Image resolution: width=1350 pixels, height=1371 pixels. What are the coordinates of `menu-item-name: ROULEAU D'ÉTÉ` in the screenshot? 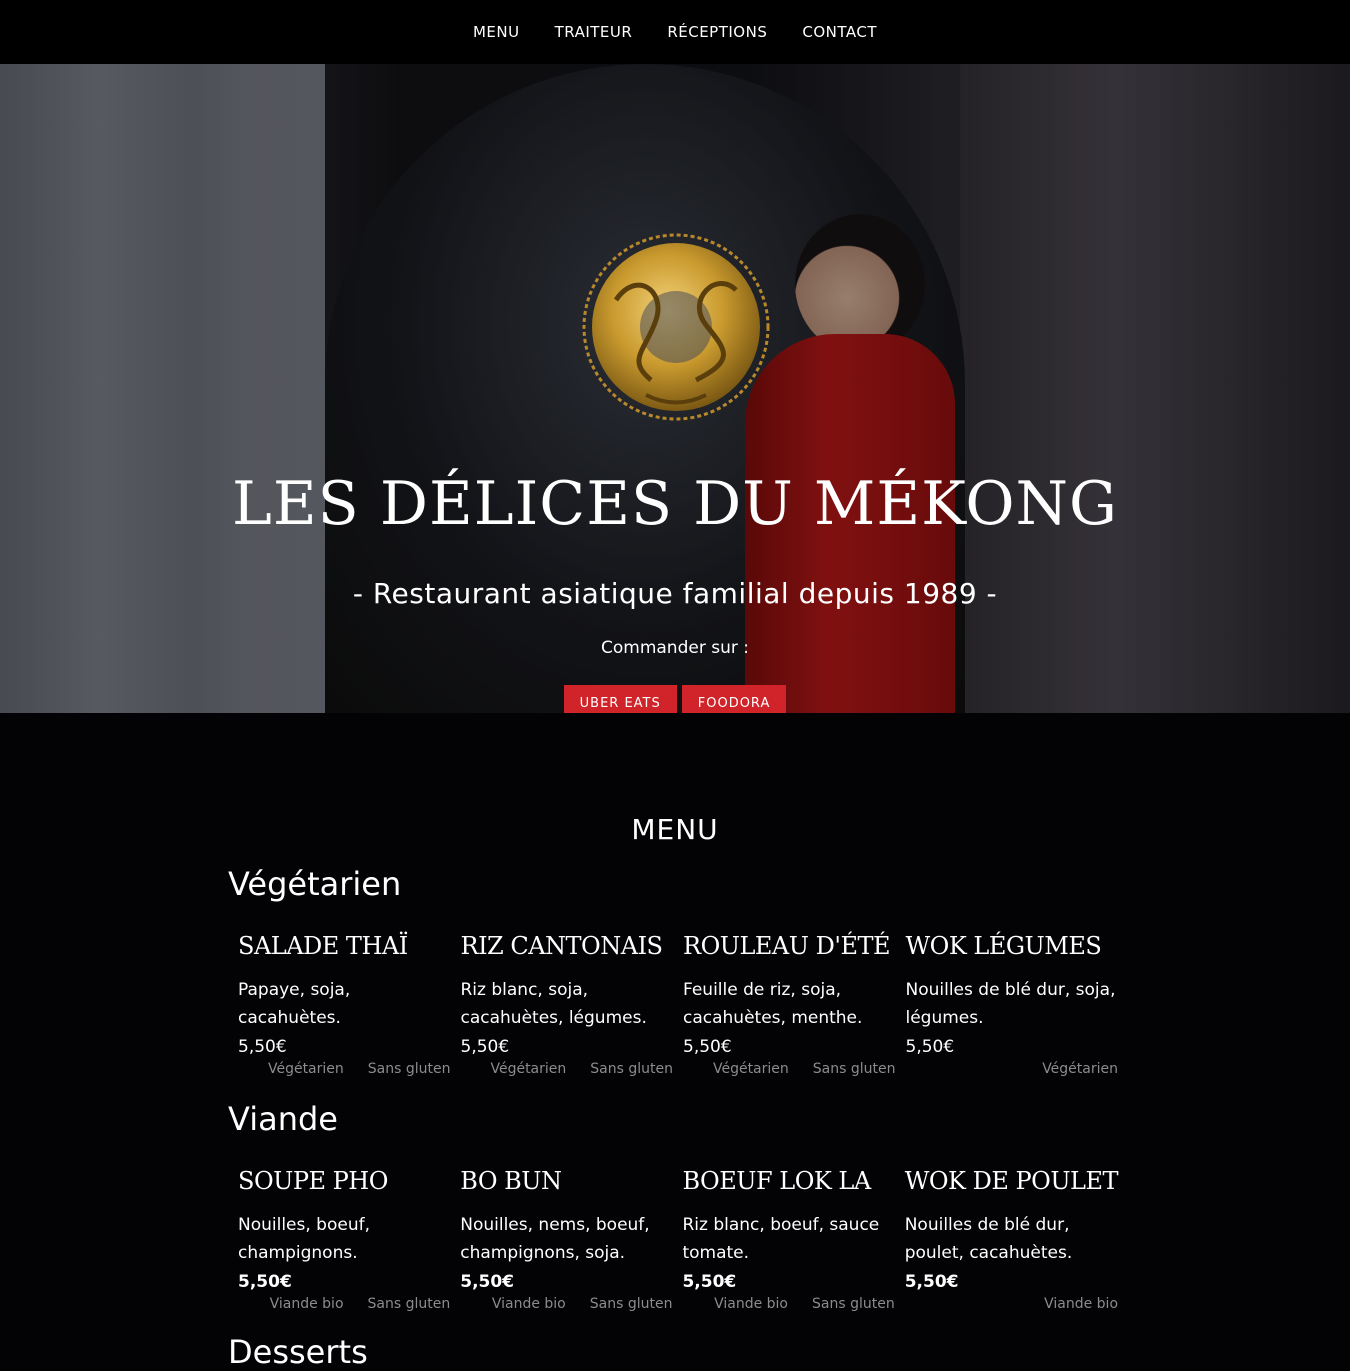 It's located at (787, 946).